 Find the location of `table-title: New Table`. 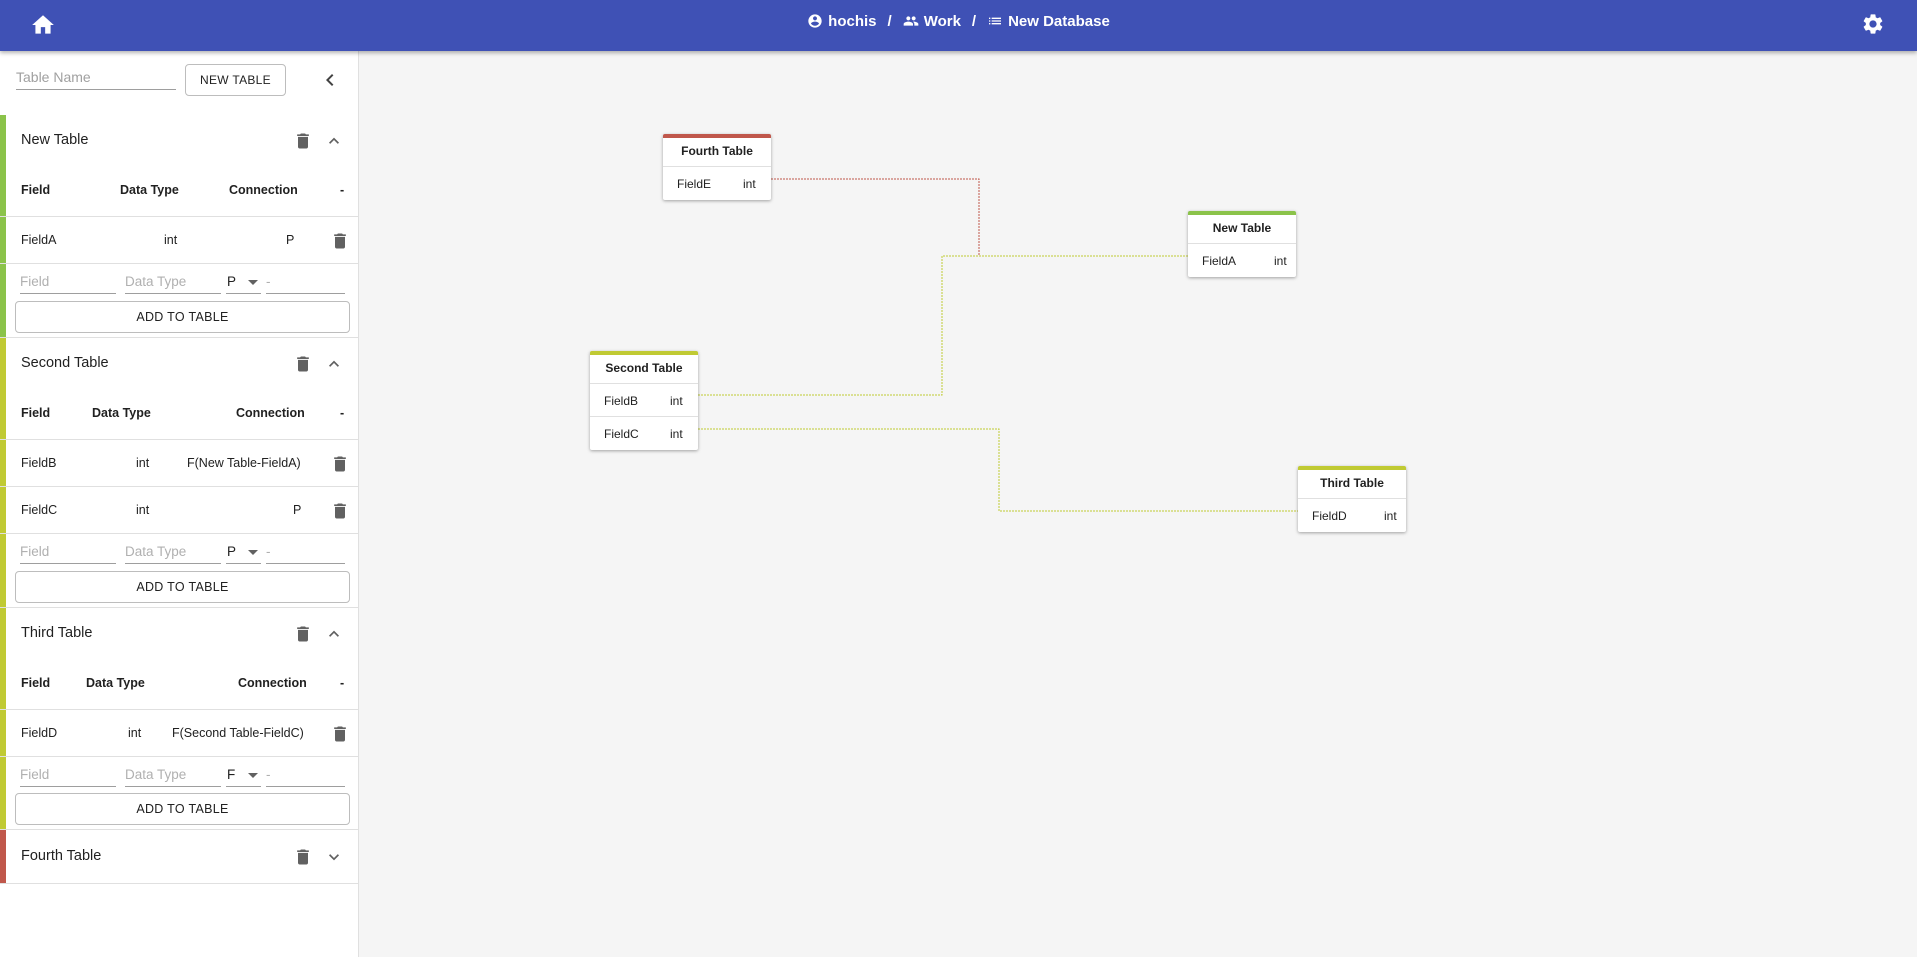

table-title: New Table is located at coordinates (55, 140).